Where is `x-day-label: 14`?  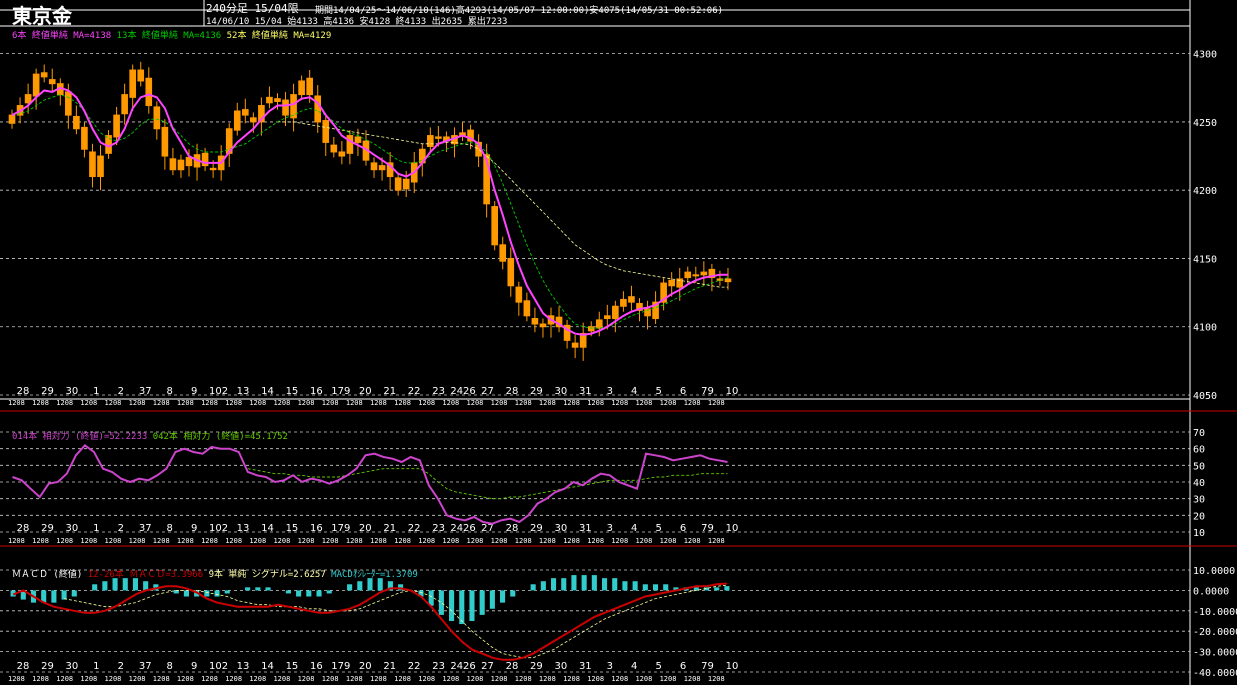 x-day-label: 14 is located at coordinates (267, 666).